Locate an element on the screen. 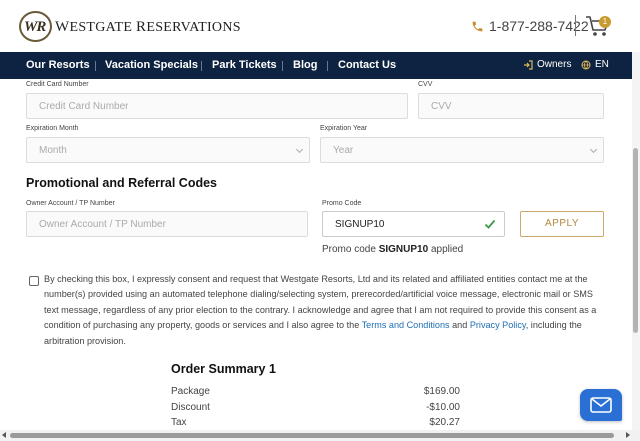  nav-our-resorts: Our Resorts is located at coordinates (58, 65).